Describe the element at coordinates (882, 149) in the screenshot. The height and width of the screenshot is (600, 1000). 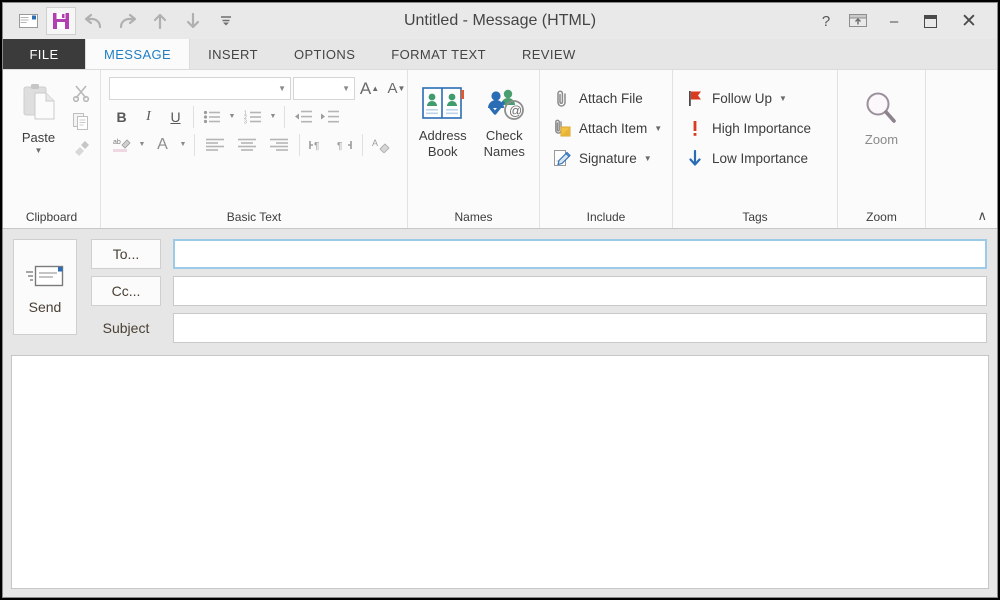
I see `ribbon-group-zoom: Zoom Zoom` at that location.